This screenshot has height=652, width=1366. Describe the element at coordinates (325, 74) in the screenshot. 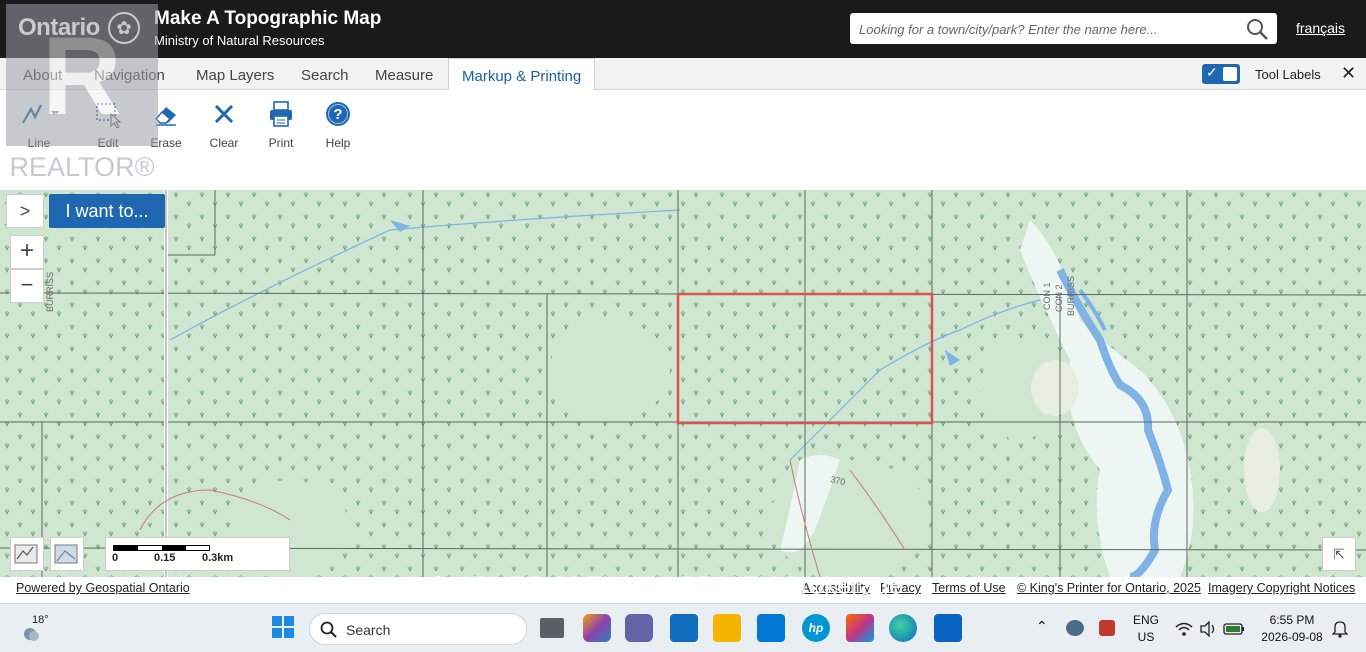

I see `tab-search: Search` at that location.